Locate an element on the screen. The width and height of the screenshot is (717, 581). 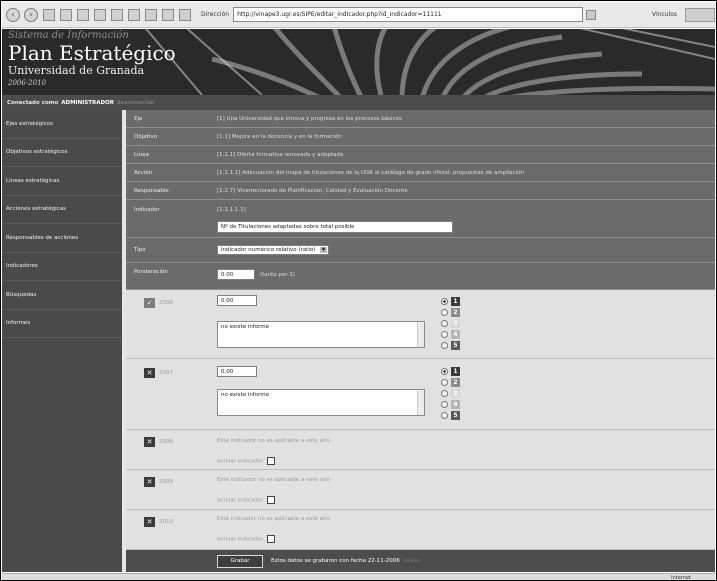
ponderacion-input: 0.00 is located at coordinates (236, 274).